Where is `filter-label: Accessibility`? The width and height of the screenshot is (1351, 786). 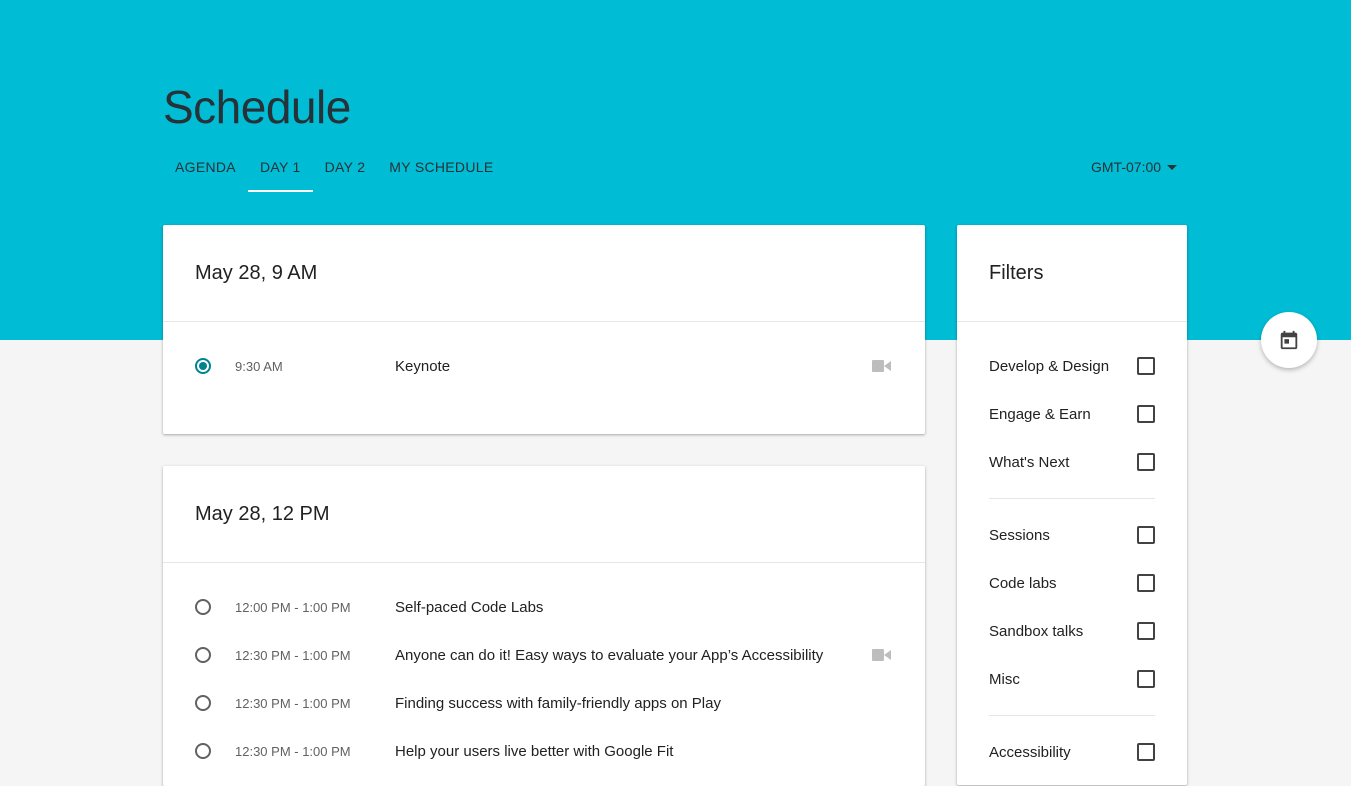 filter-label: Accessibility is located at coordinates (1030, 752).